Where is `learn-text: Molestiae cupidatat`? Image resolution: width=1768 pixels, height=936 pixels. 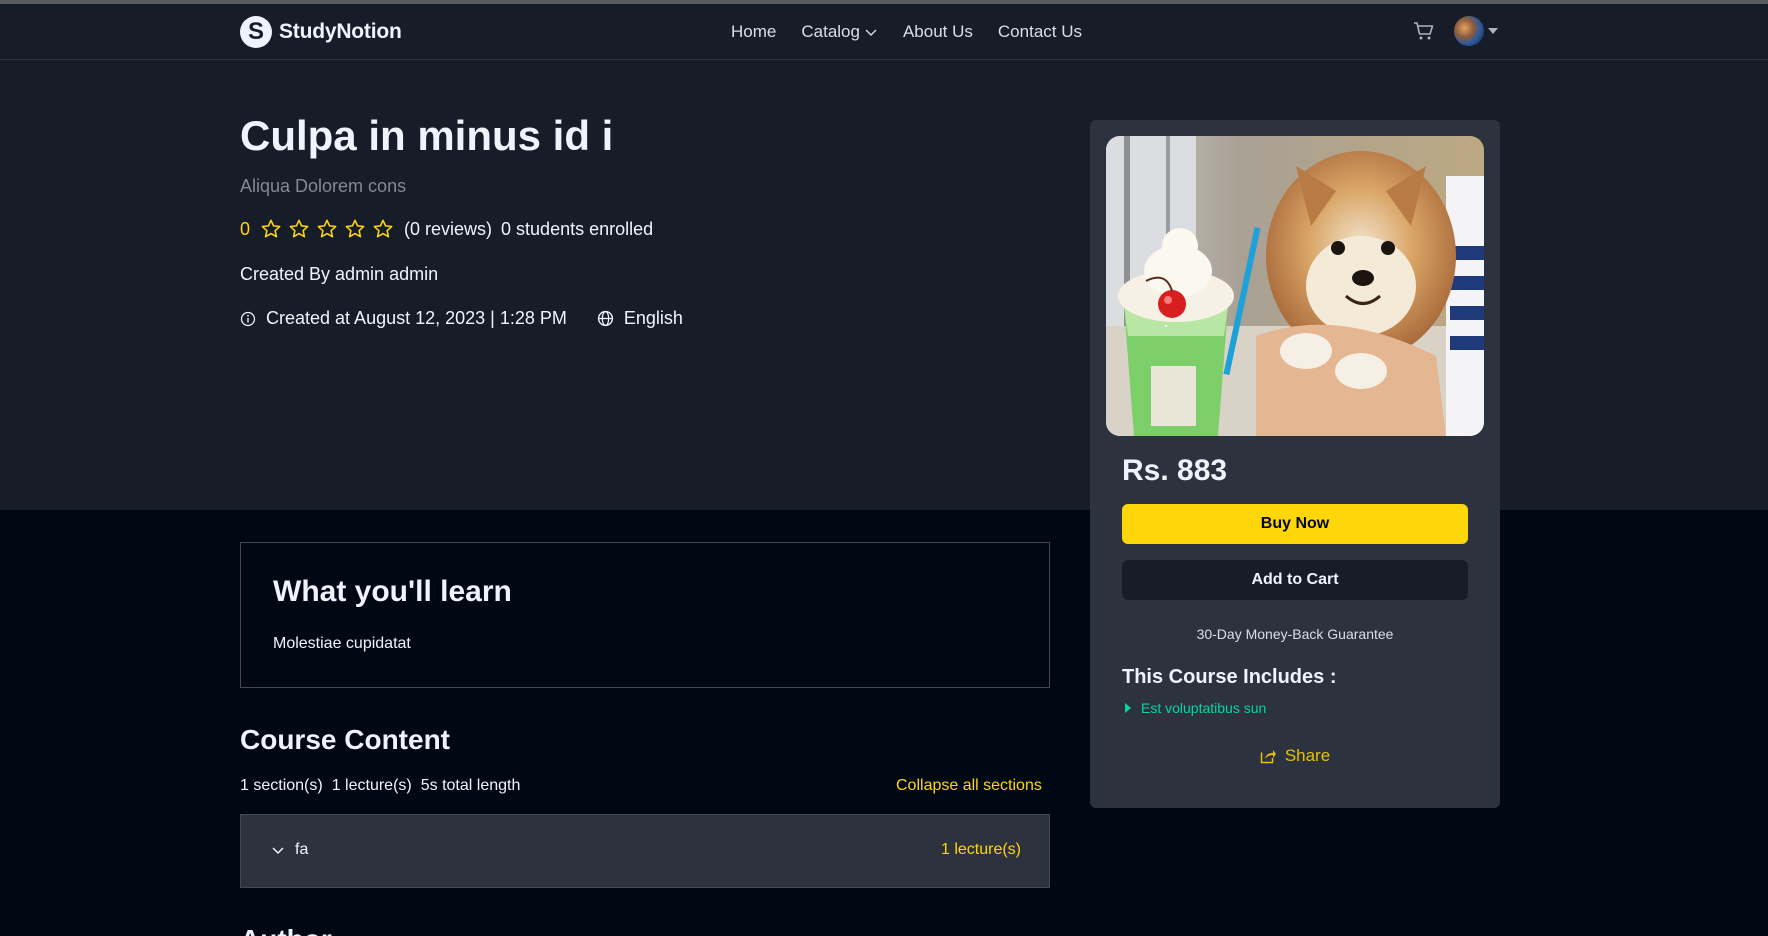 learn-text: Molestiae cupidatat is located at coordinates (342, 643).